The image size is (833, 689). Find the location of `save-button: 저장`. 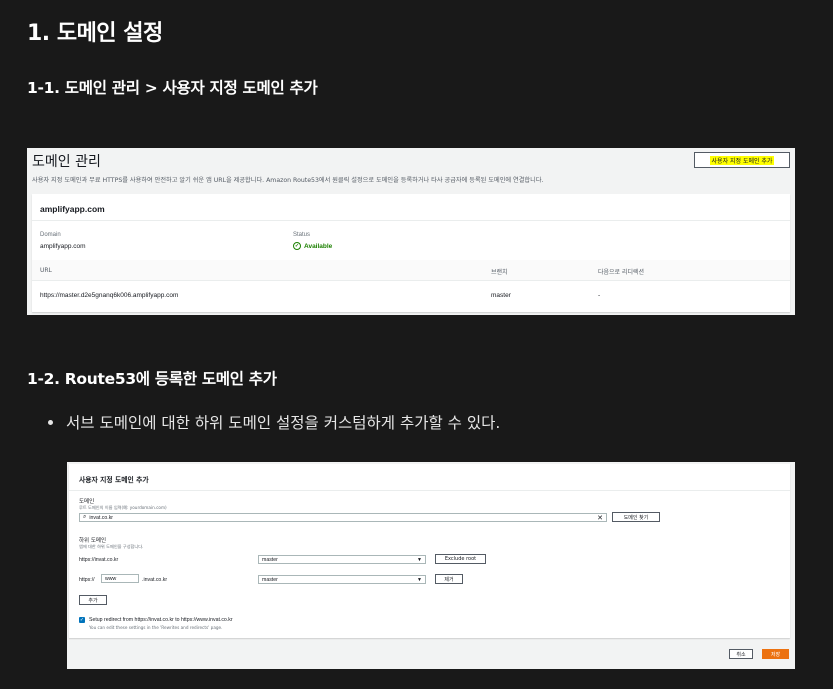

save-button: 저장 is located at coordinates (775, 654).